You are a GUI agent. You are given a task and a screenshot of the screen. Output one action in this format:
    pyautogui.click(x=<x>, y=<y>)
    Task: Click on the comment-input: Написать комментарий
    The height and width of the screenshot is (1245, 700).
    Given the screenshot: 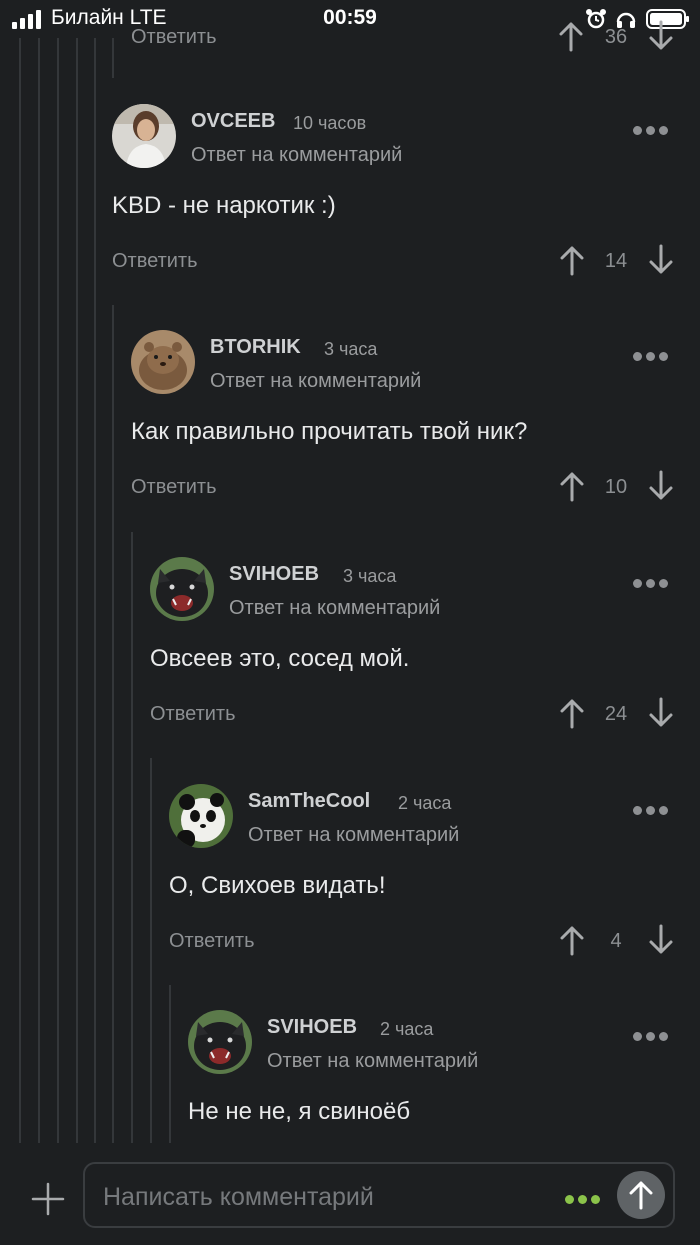 What is the action you would take?
    pyautogui.click(x=379, y=1195)
    